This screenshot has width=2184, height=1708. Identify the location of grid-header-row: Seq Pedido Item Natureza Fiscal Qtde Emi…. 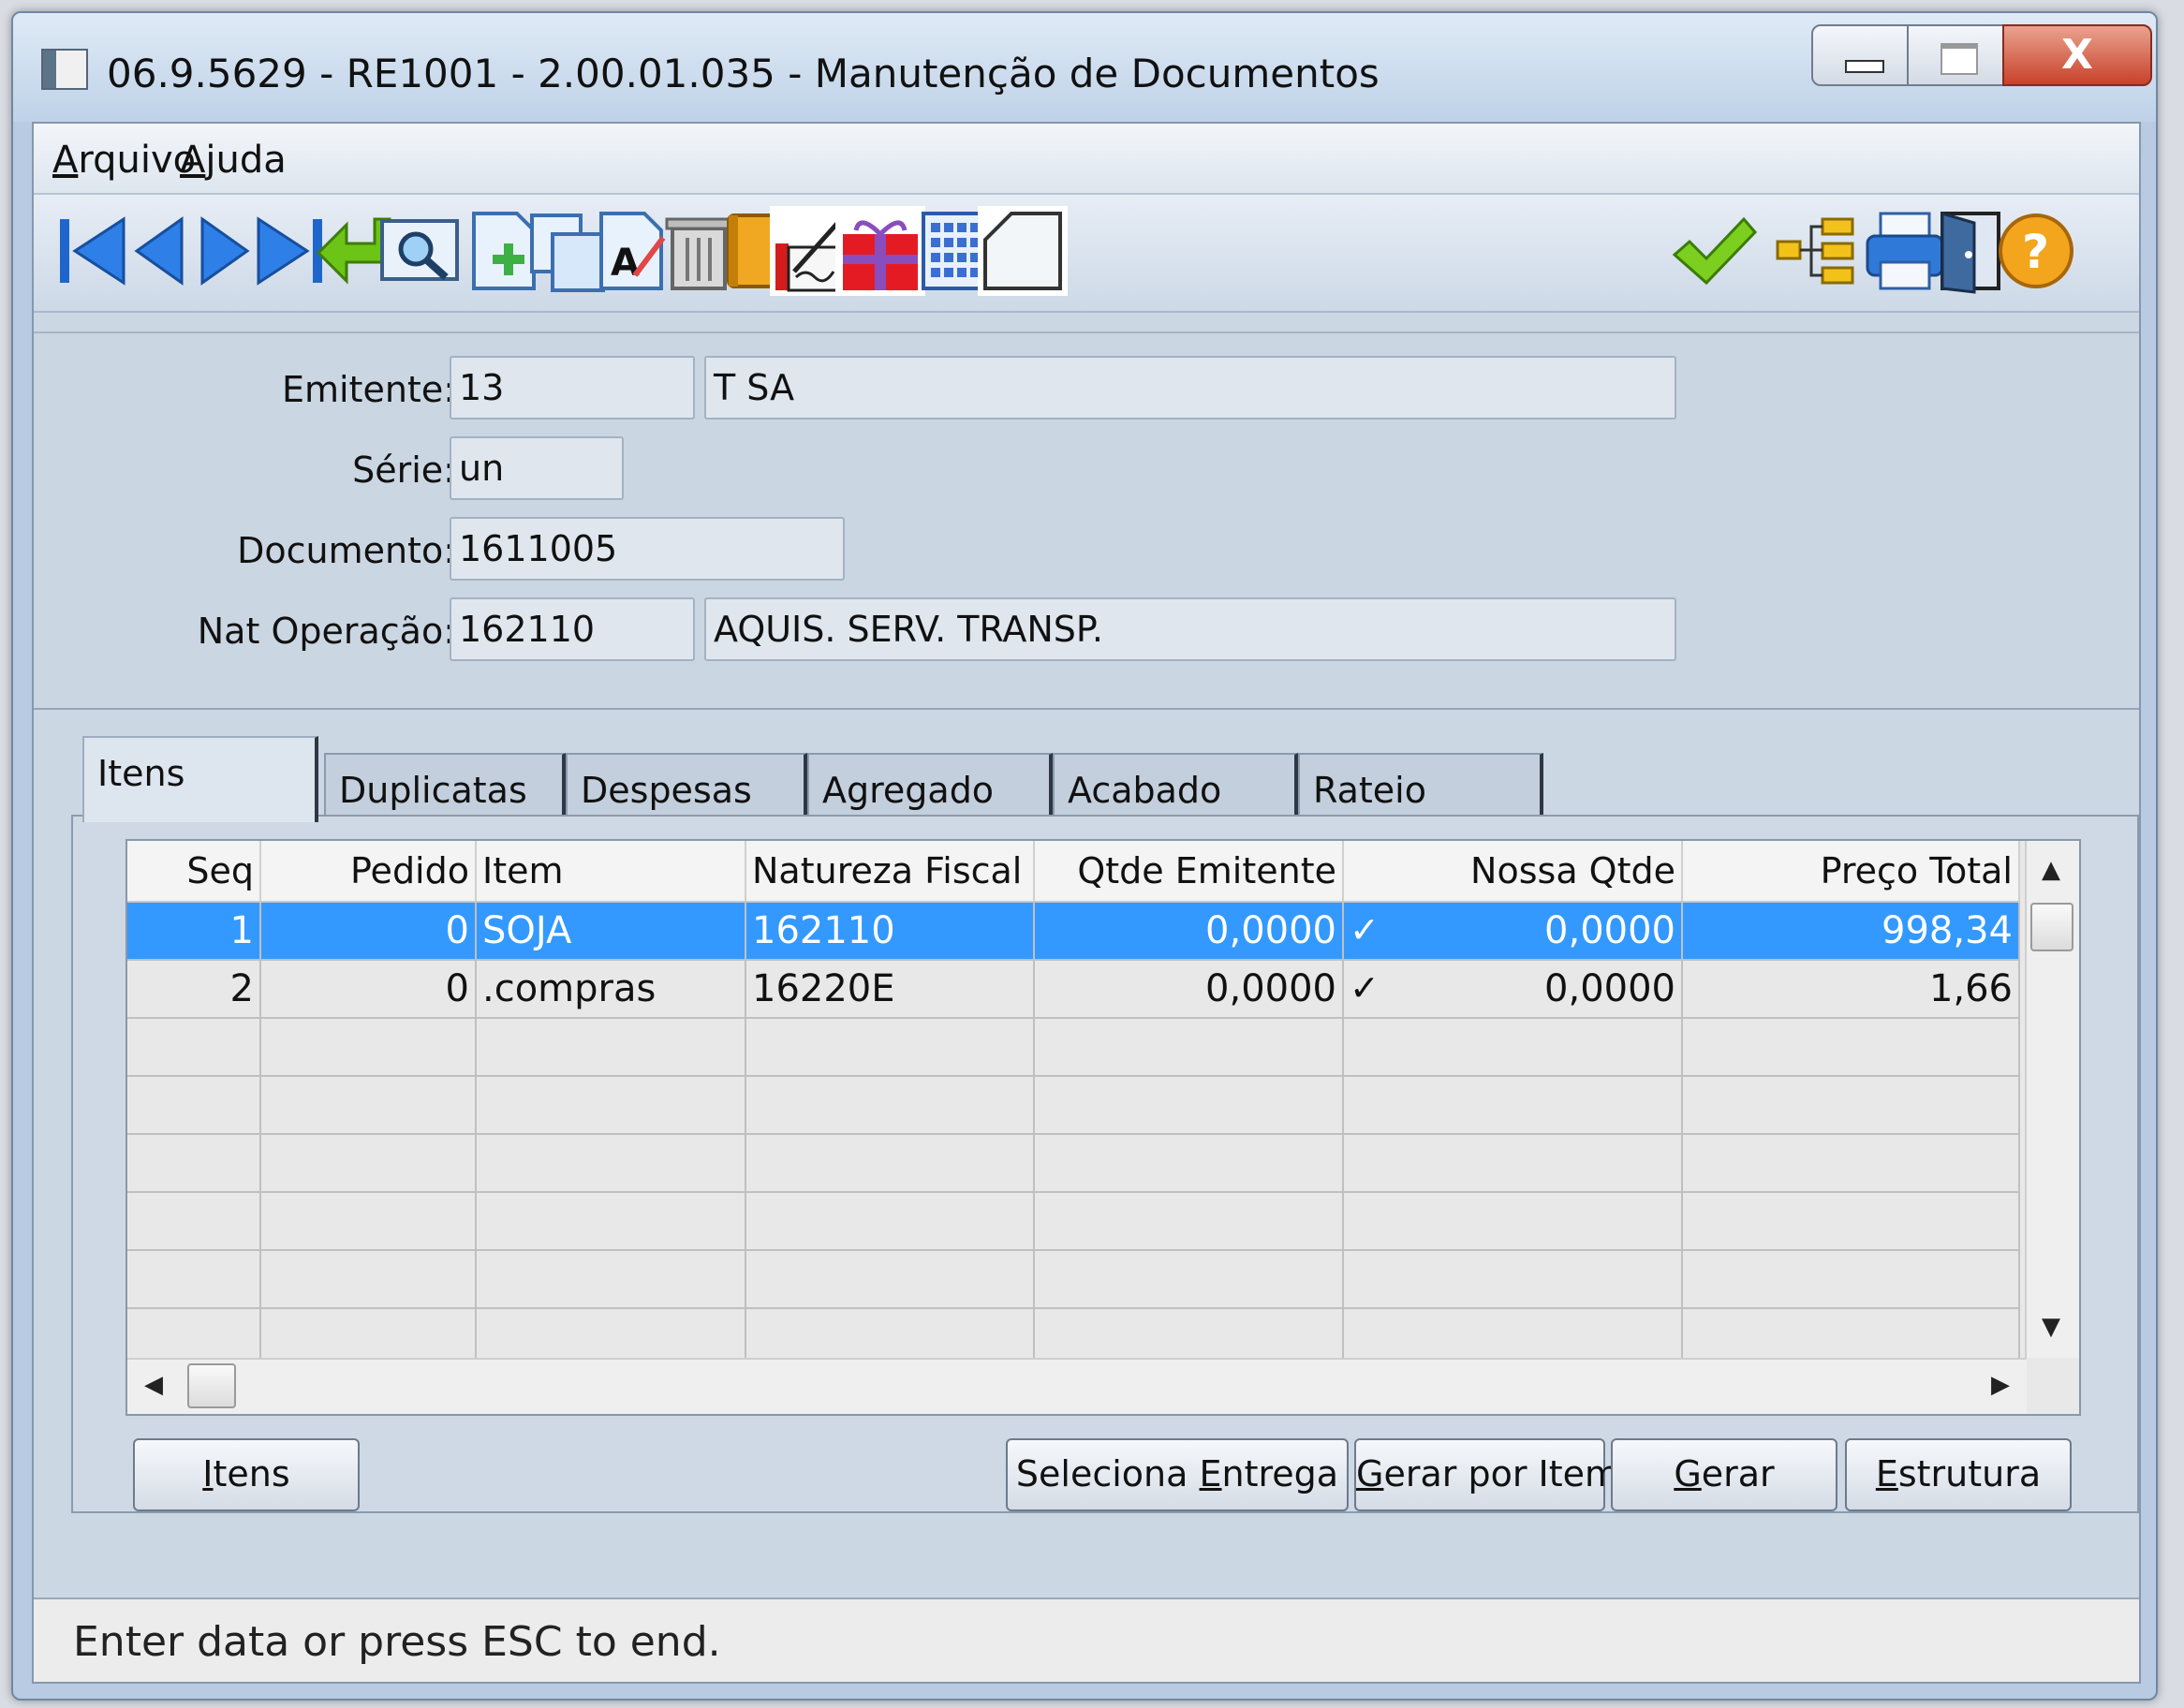
(1073, 872).